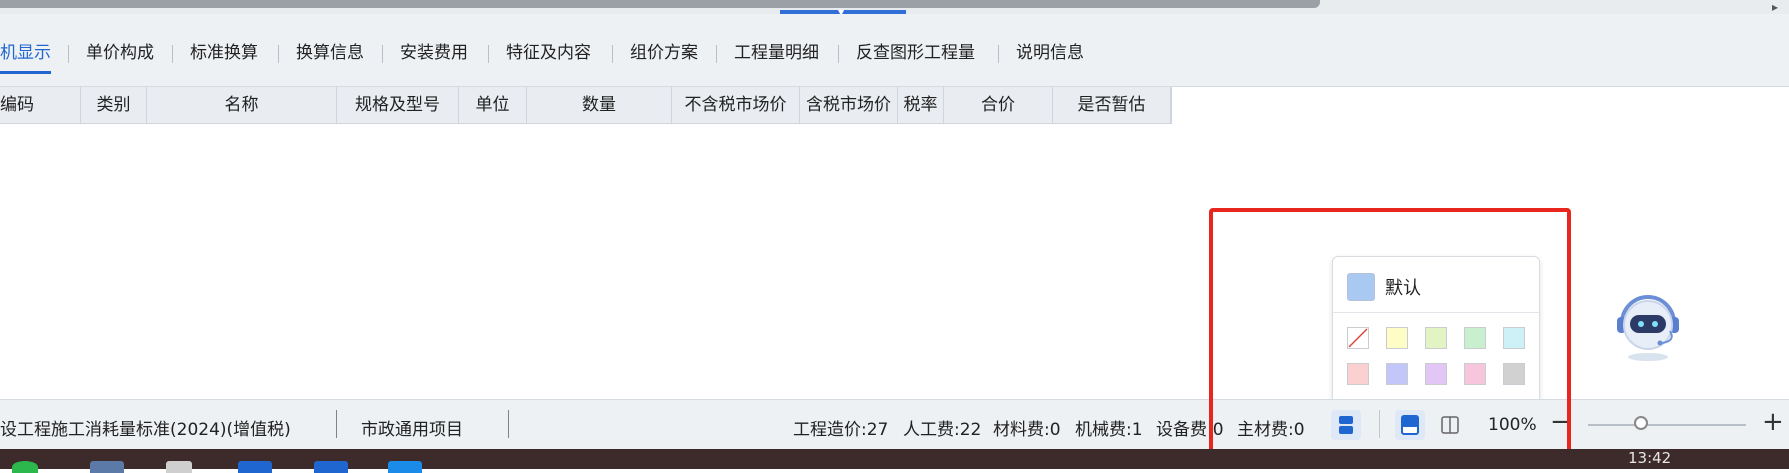 This screenshot has width=1789, height=473. Describe the element at coordinates (1667, 425) in the screenshot. I see `zoom-slider-track` at that location.